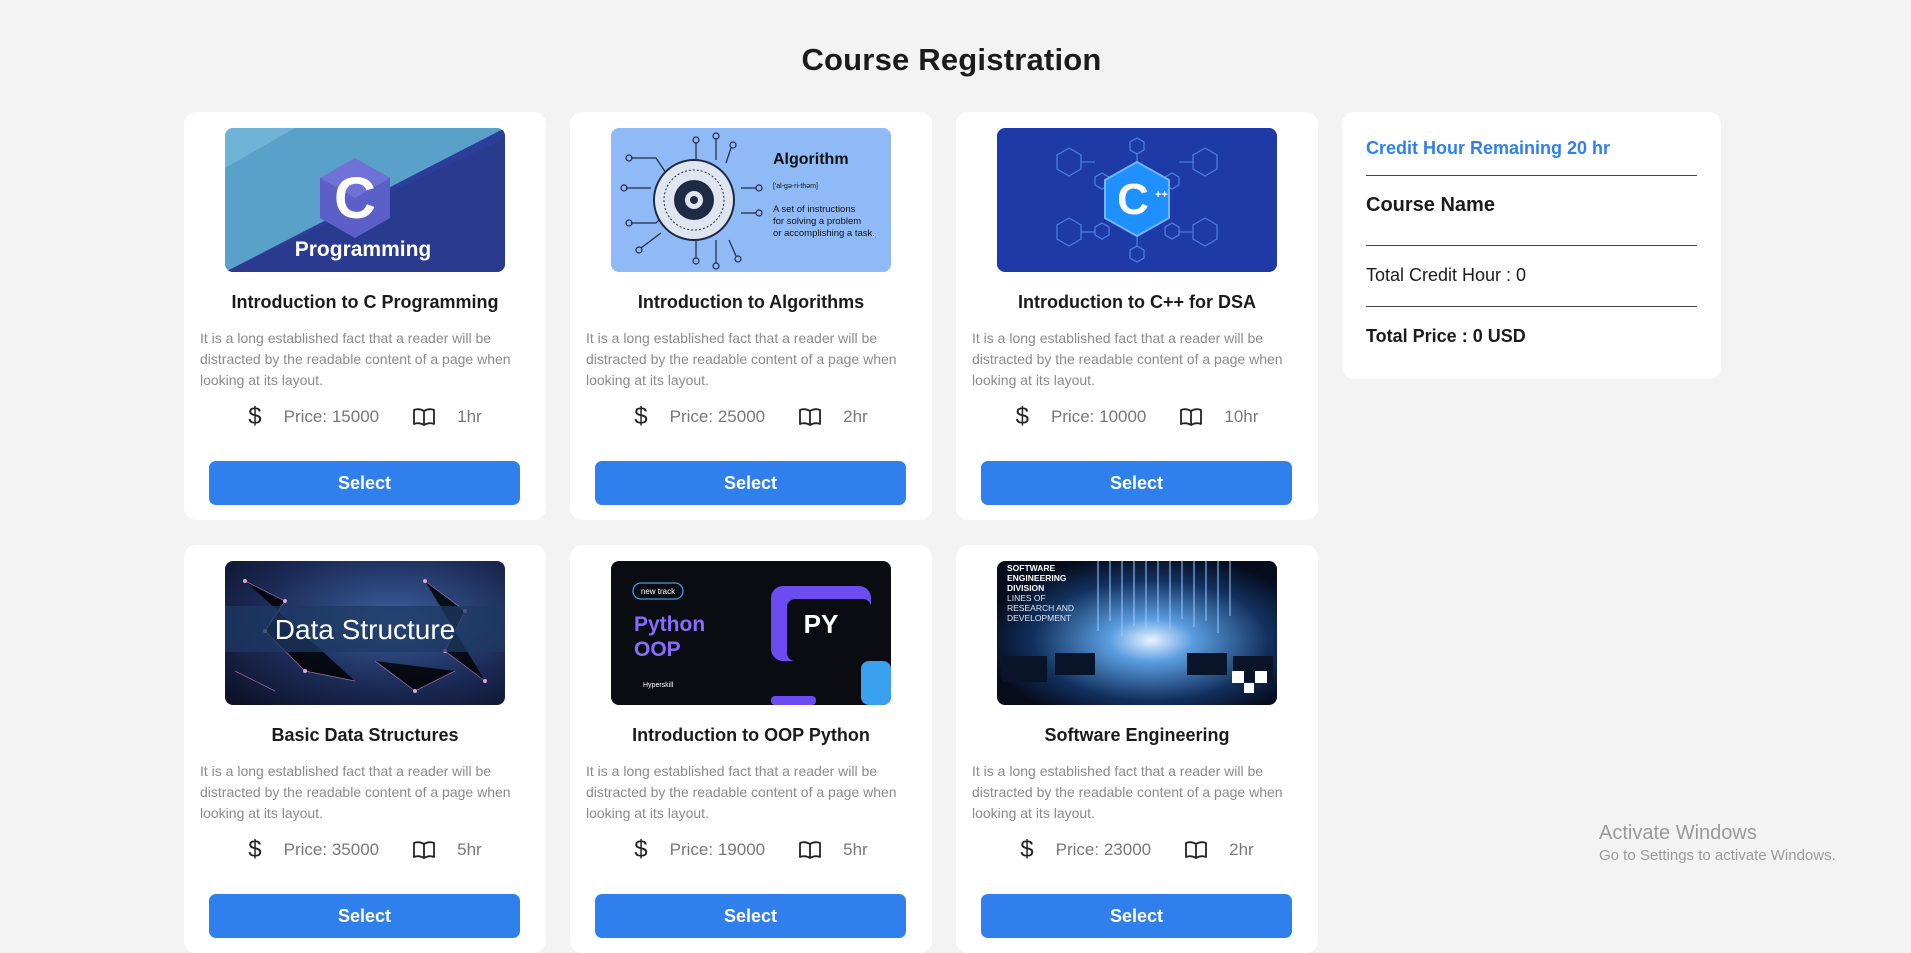  Describe the element at coordinates (1430, 205) in the screenshot. I see `course-name-heading: Course Name` at that location.